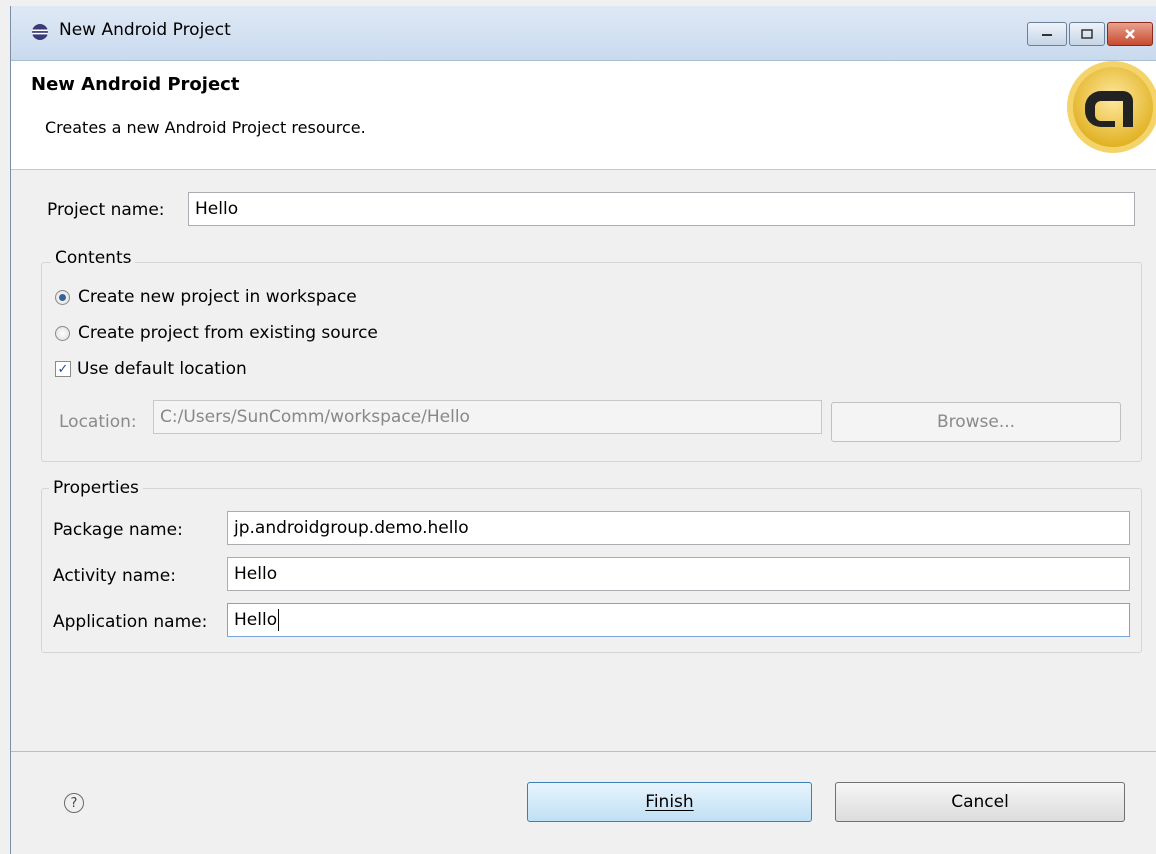  What do you see at coordinates (487, 417) in the screenshot?
I see `location-input: C:/Users/SunComm/workspace/Hello` at bounding box center [487, 417].